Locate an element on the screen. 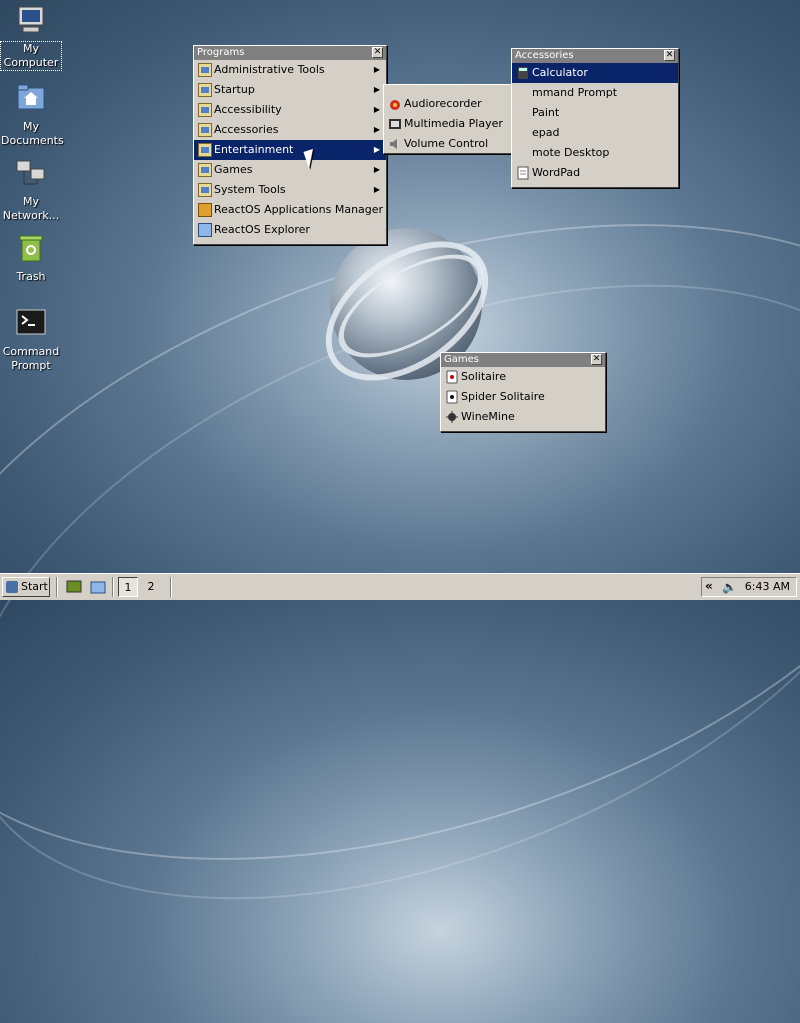 This screenshot has width=800, height=1023. menu-item-label: Volume Control is located at coordinates (446, 143).